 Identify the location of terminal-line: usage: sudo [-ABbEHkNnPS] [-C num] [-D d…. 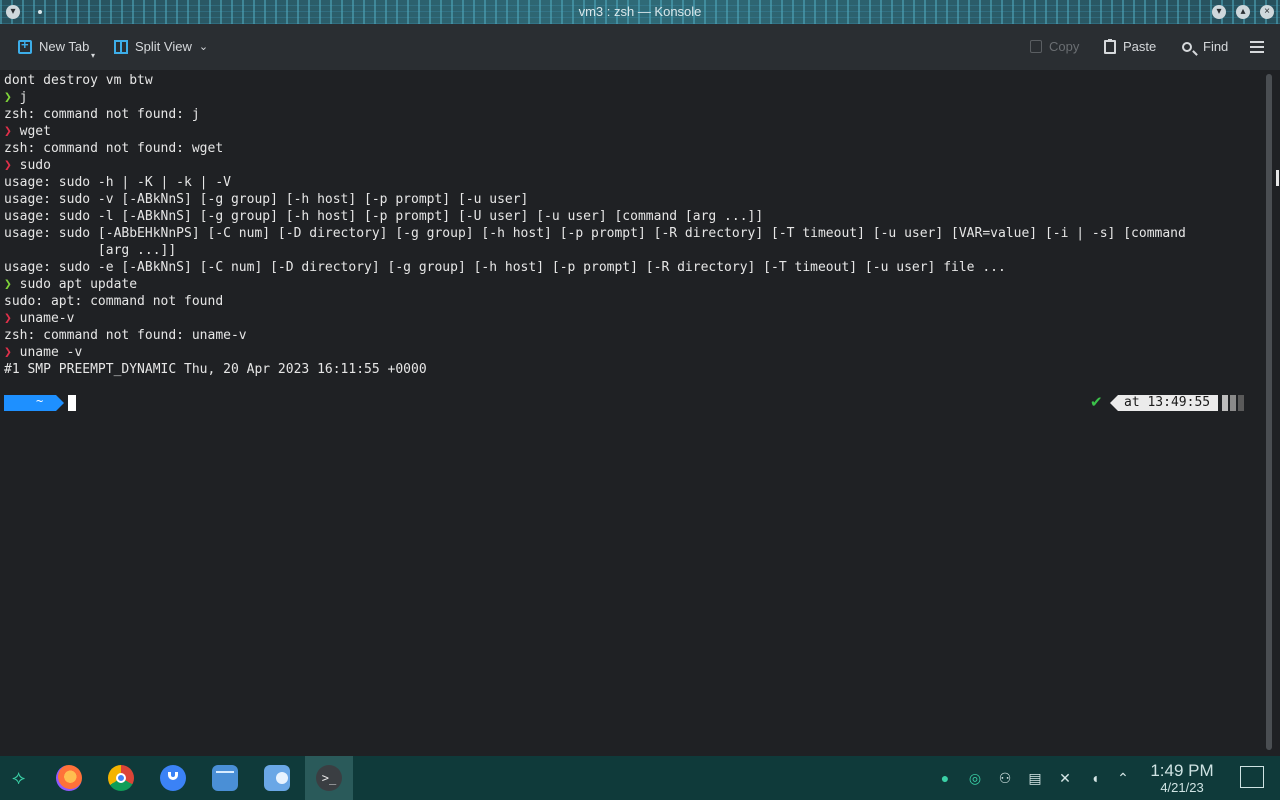
(595, 233).